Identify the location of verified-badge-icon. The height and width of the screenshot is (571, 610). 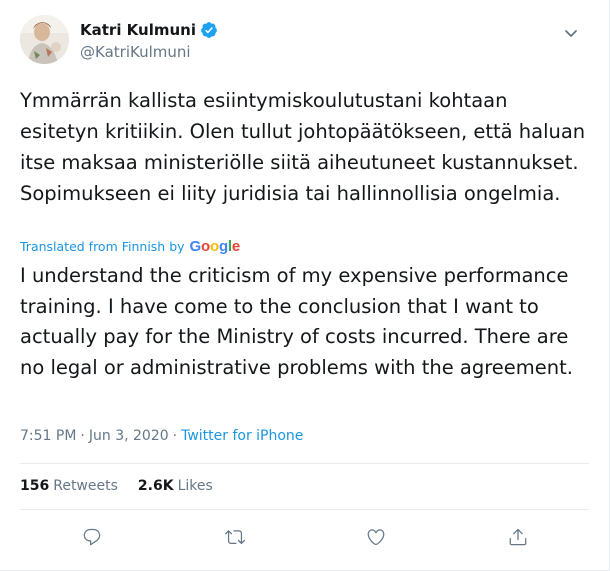
(209, 30).